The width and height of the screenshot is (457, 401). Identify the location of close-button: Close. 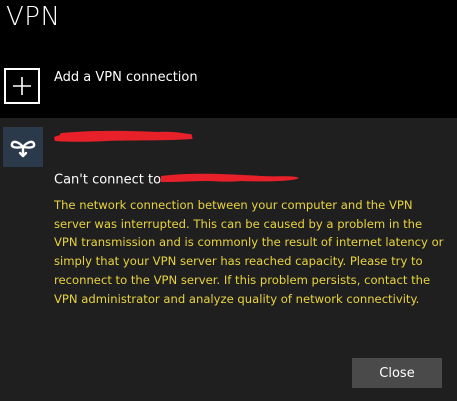
(397, 373).